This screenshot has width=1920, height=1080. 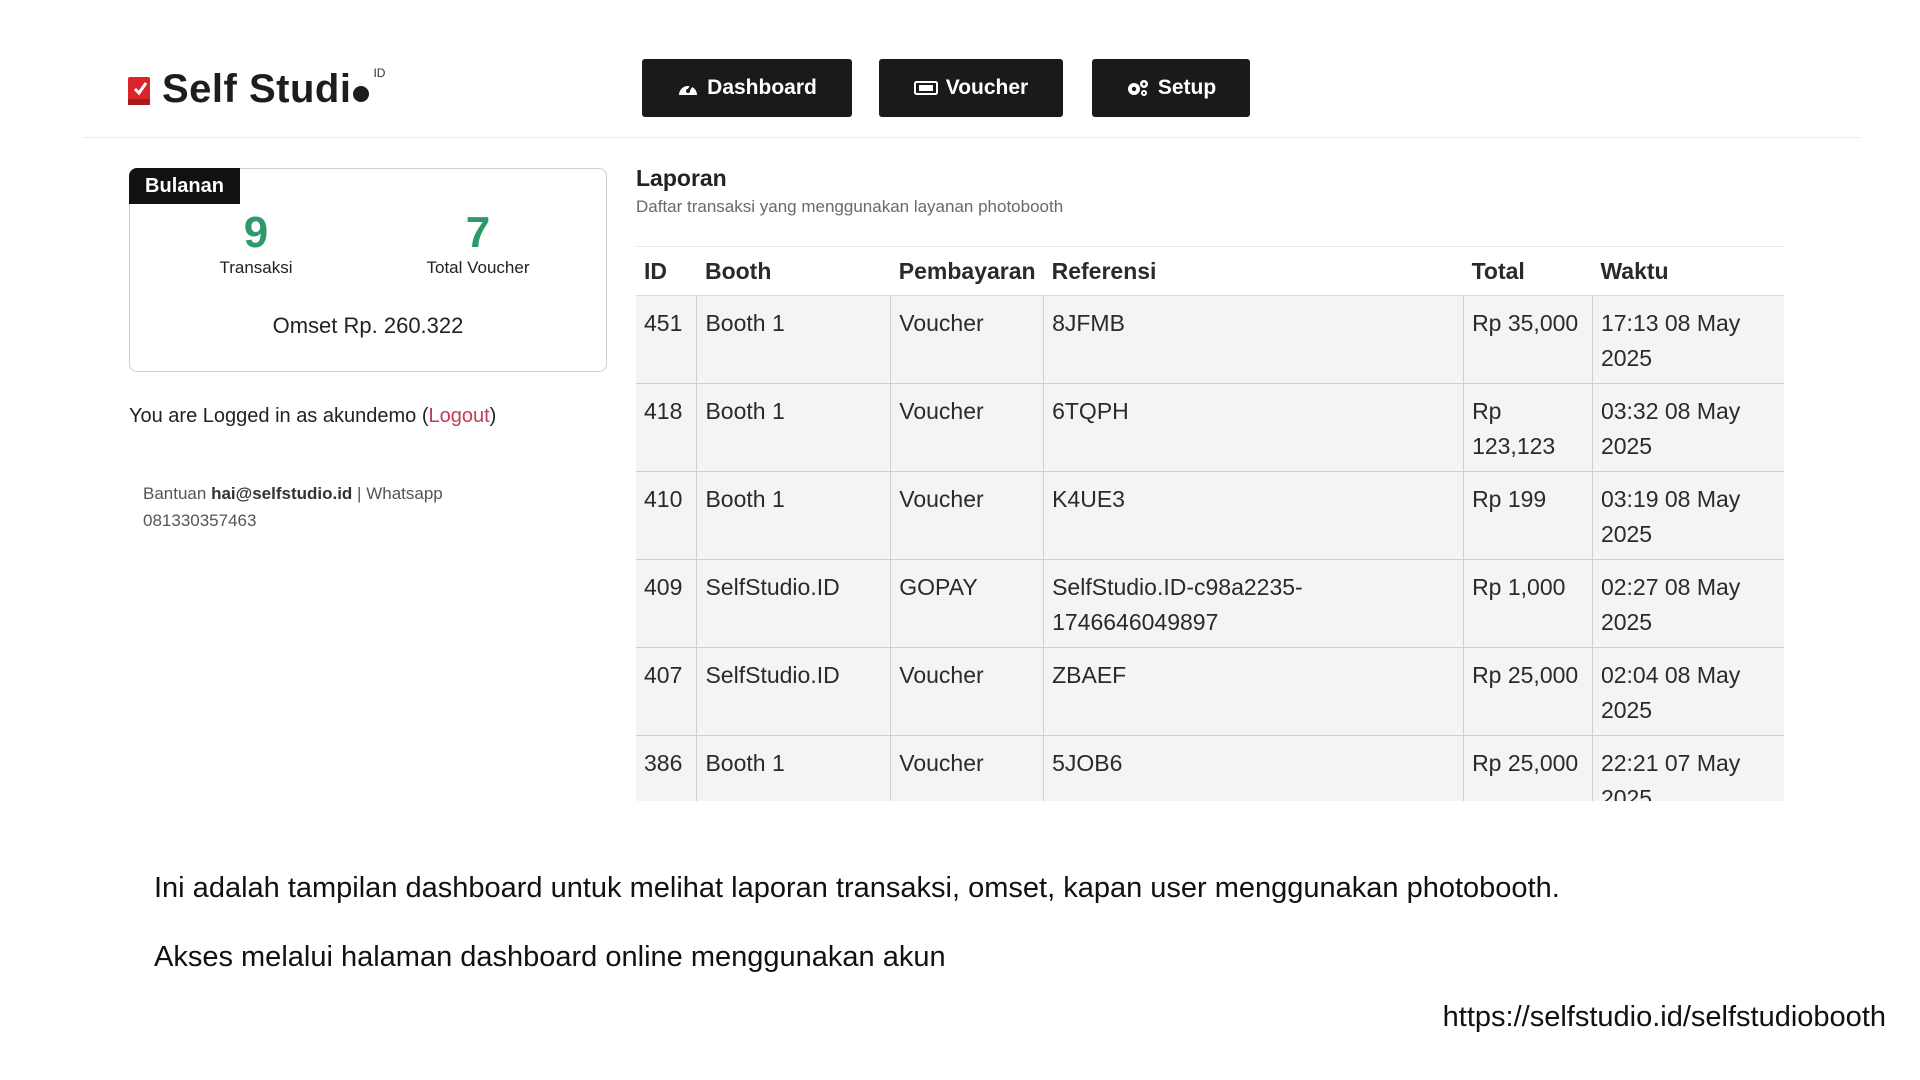 I want to click on cell-id: 386, so click(x=667, y=768).